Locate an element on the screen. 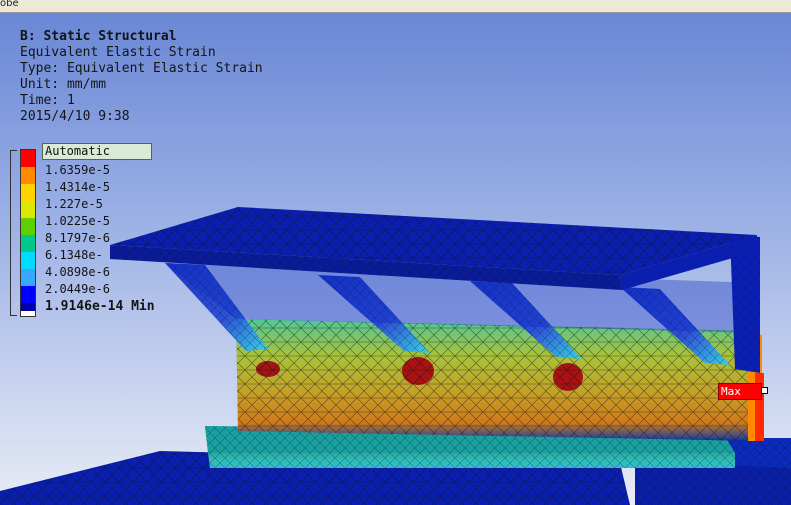 The height and width of the screenshot is (505, 791). window-title: obe is located at coordinates (9, 4).